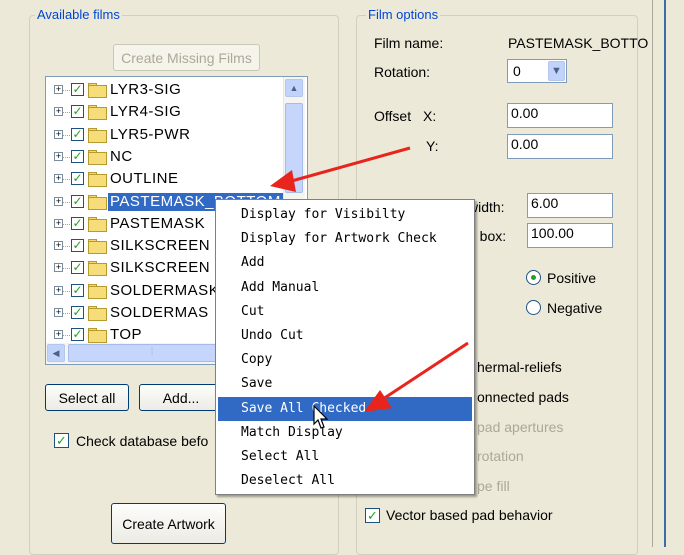 The height and width of the screenshot is (555, 684). What do you see at coordinates (578, 43) in the screenshot?
I see `film-name-value: PASTEMASK_BOTTO` at bounding box center [578, 43].